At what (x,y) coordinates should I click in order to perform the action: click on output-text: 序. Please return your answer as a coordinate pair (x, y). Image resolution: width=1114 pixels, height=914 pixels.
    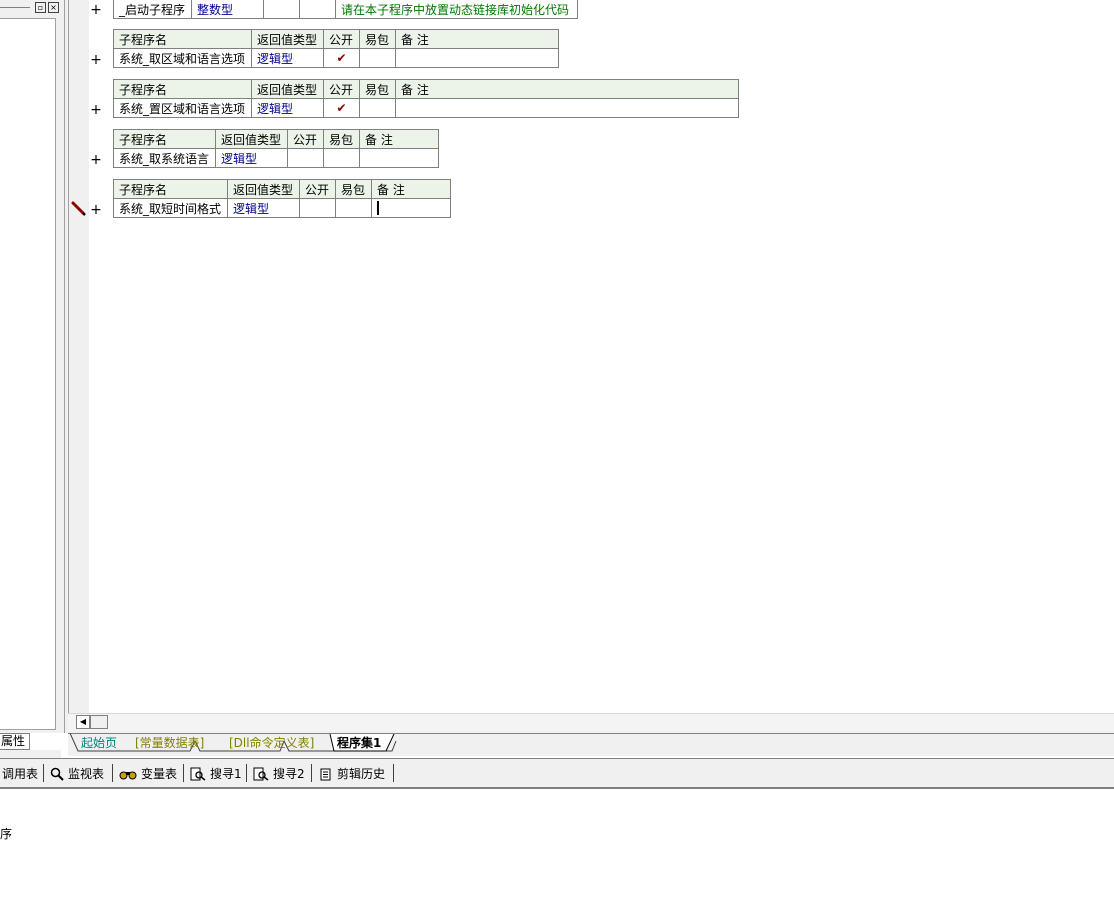
    Looking at the image, I should click on (6, 834).